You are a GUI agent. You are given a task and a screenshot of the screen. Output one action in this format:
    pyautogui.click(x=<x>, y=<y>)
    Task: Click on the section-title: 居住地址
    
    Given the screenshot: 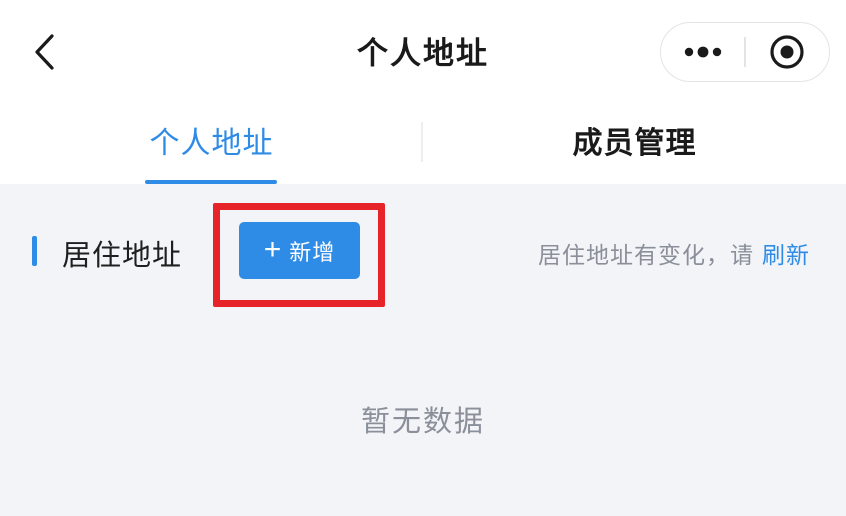 What is the action you would take?
    pyautogui.click(x=122, y=255)
    